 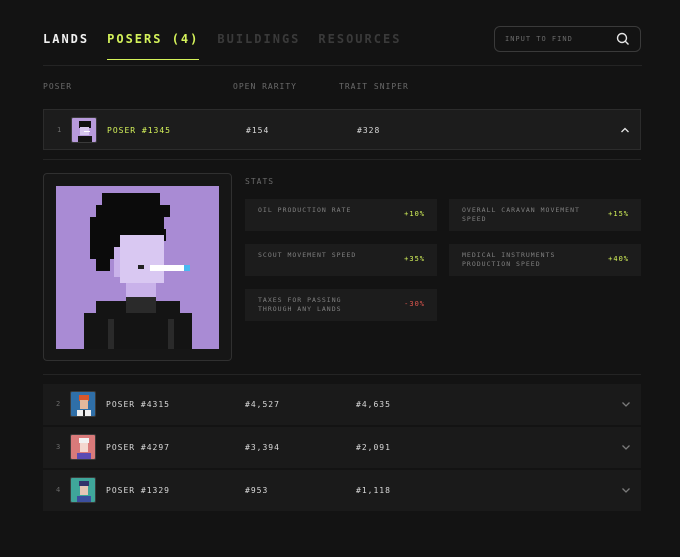 I want to click on open-rarity-value: #154, so click(x=258, y=130).